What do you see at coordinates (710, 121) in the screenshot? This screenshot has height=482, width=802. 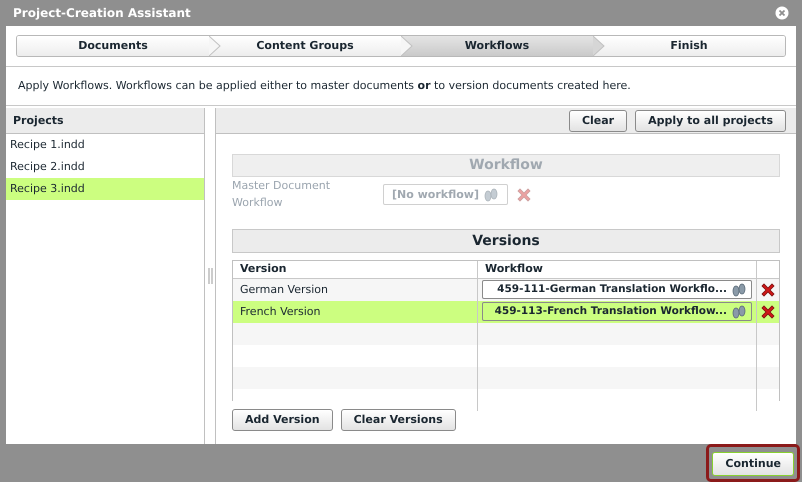 I see `toolbar-button: Apply to all projects` at bounding box center [710, 121].